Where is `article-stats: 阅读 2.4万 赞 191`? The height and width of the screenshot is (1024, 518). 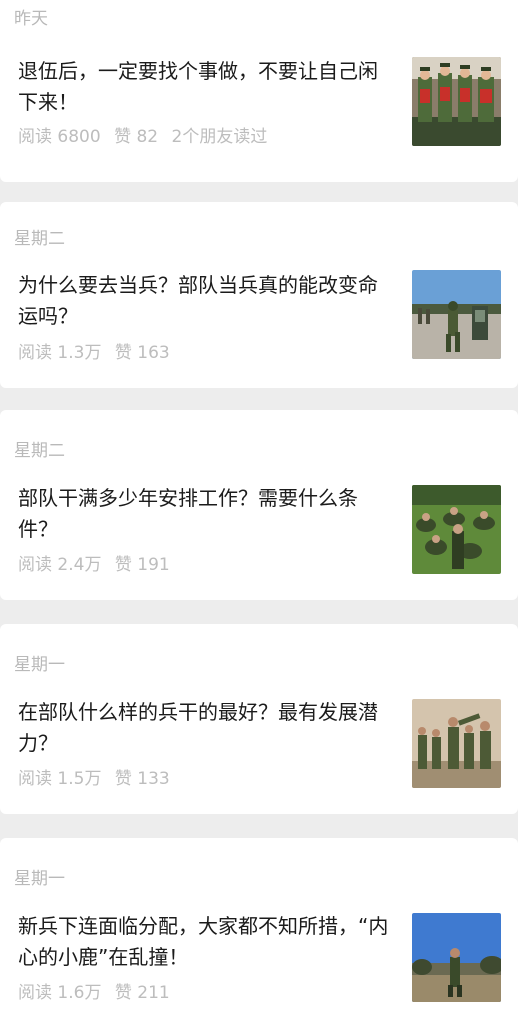
article-stats: 阅读 2.4万 赞 191 is located at coordinates (98, 562).